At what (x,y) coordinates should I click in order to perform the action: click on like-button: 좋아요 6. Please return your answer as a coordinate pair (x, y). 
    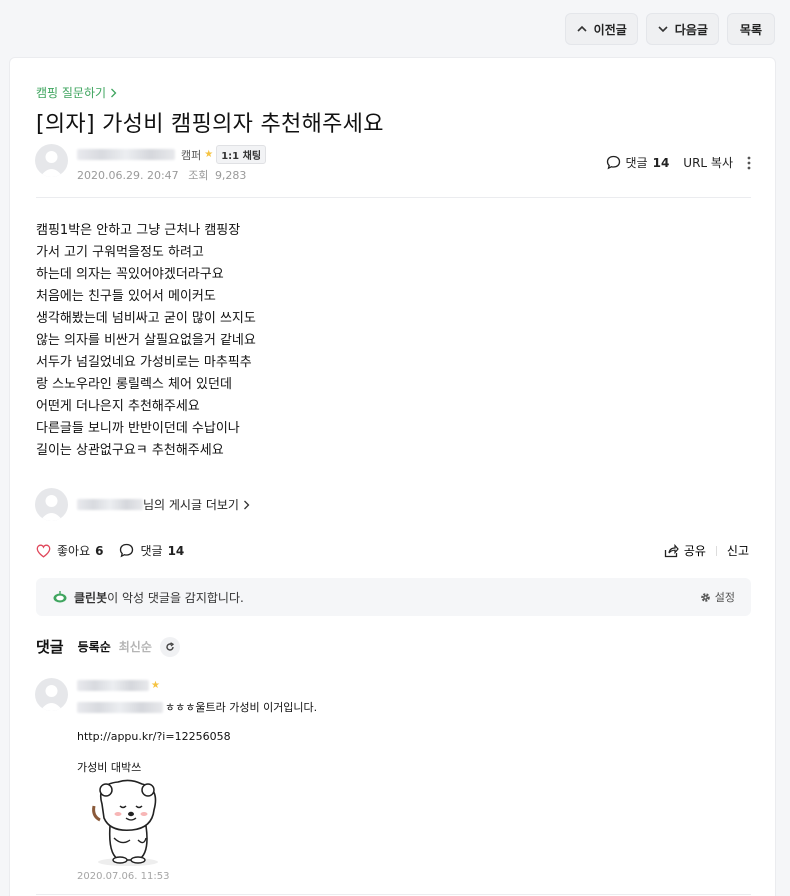
    Looking at the image, I should click on (69, 550).